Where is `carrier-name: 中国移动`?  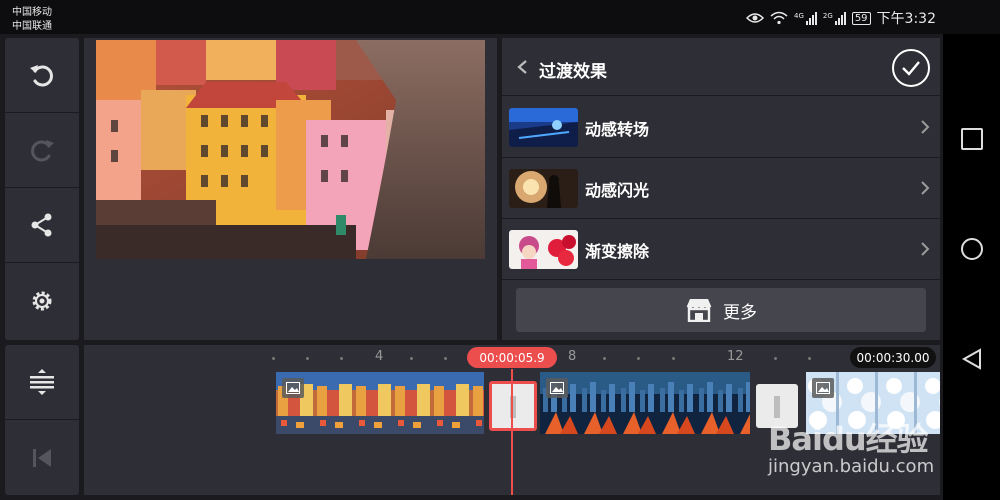 carrier-name: 中国移动 is located at coordinates (32, 12).